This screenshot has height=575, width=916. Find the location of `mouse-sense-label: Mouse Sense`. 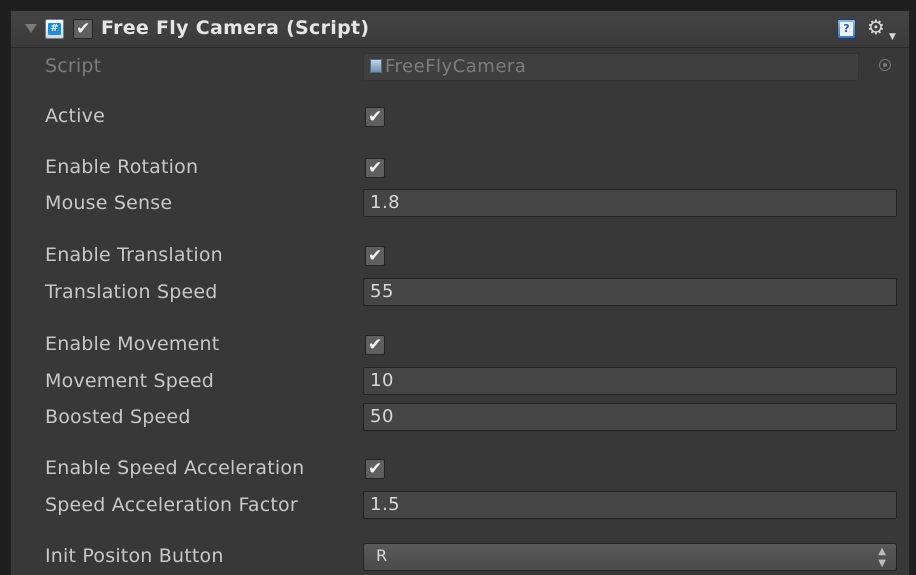

mouse-sense-label: Mouse Sense is located at coordinates (109, 203).